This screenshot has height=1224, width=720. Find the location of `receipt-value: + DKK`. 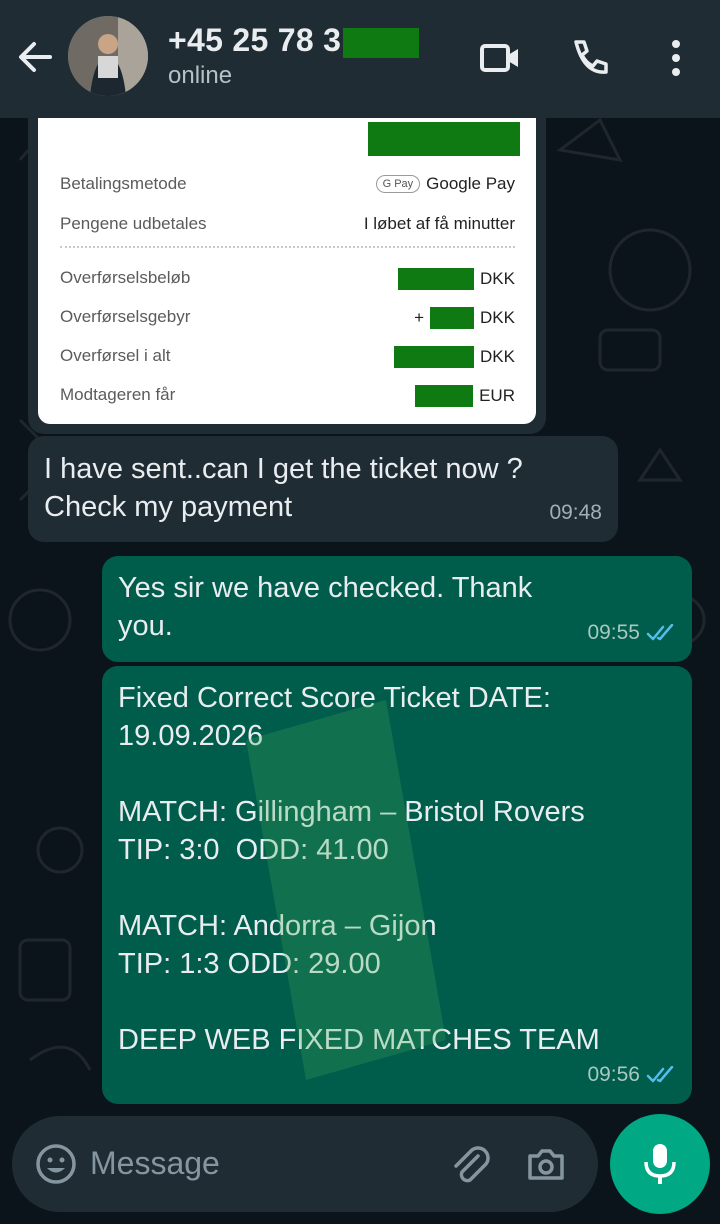

receipt-value: + DKK is located at coordinates (464, 318).